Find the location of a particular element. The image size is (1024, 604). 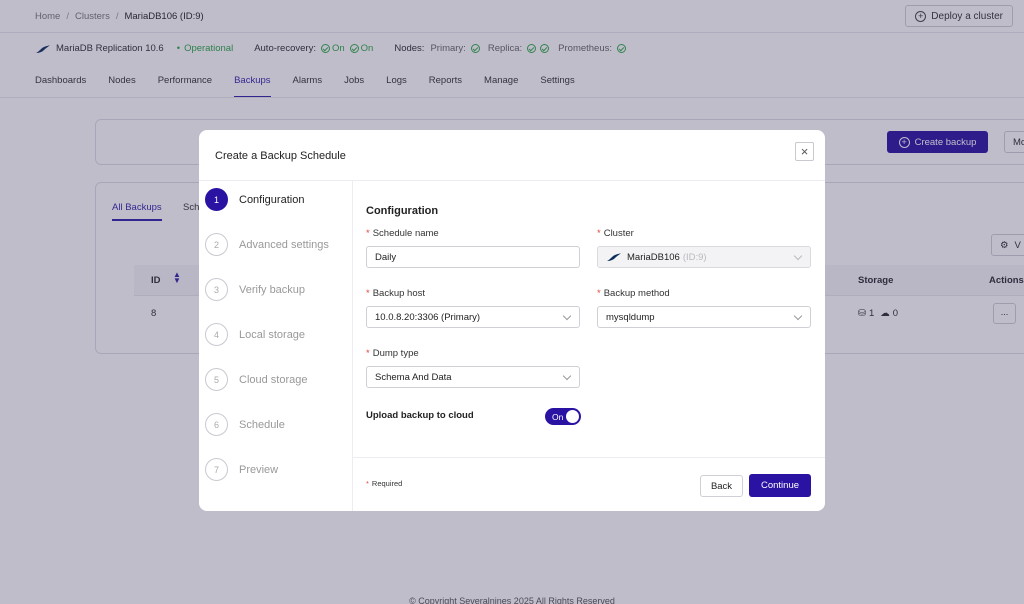

step-label: Cloud storage is located at coordinates (273, 379).